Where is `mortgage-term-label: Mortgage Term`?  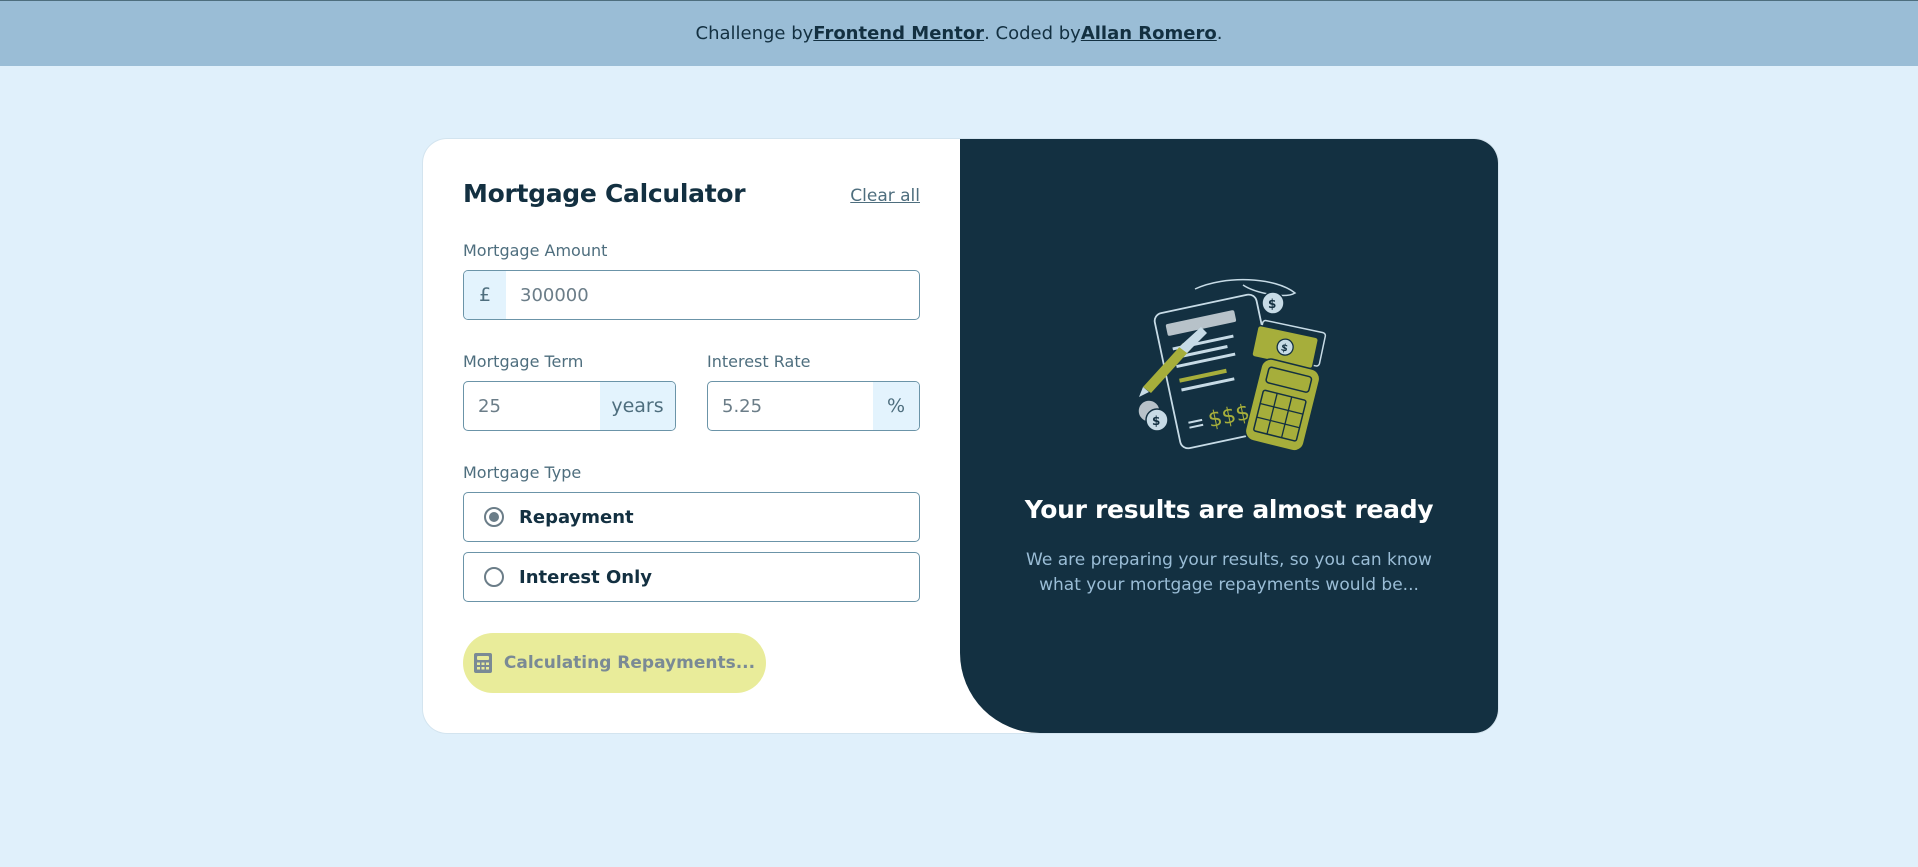 mortgage-term-label: Mortgage Term is located at coordinates (523, 361).